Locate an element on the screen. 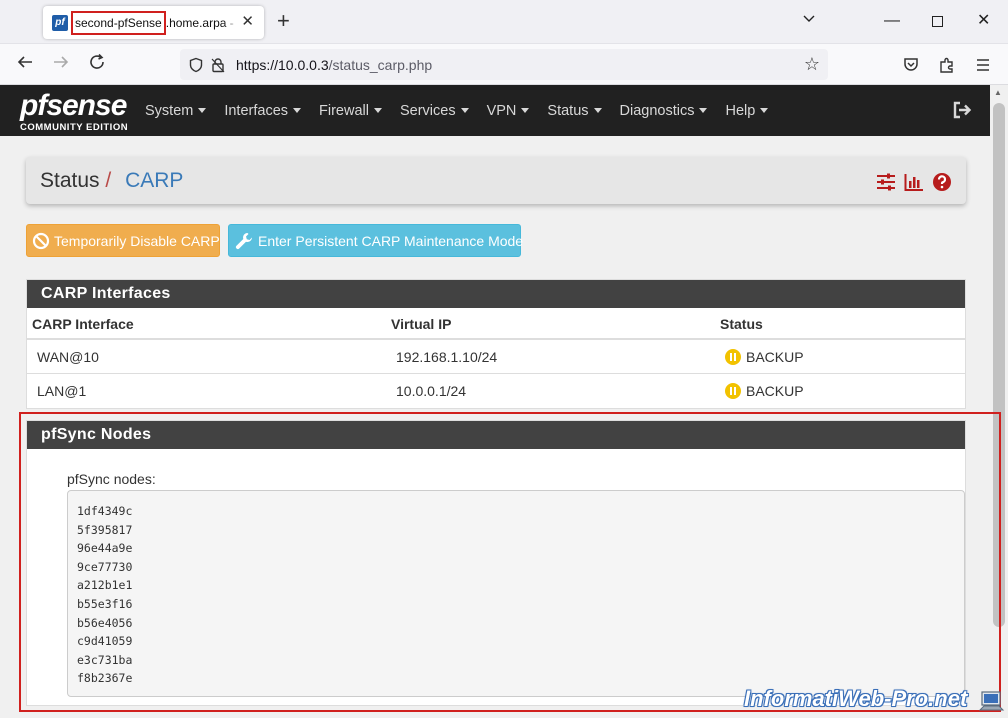  minimize-window-icon: — is located at coordinates (892, 21).